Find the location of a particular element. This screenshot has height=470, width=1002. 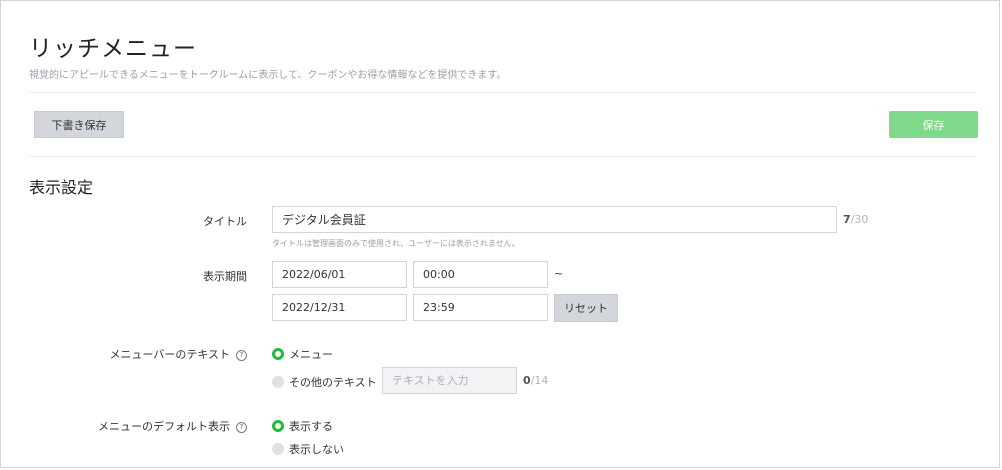

custom-text-input is located at coordinates (449, 380).